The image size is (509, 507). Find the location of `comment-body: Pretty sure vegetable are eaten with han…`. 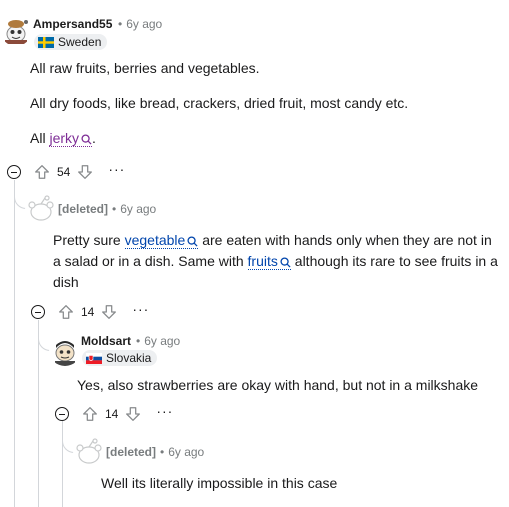

comment-body: Pretty sure vegetable are eaten with han… is located at coordinates (275, 261).